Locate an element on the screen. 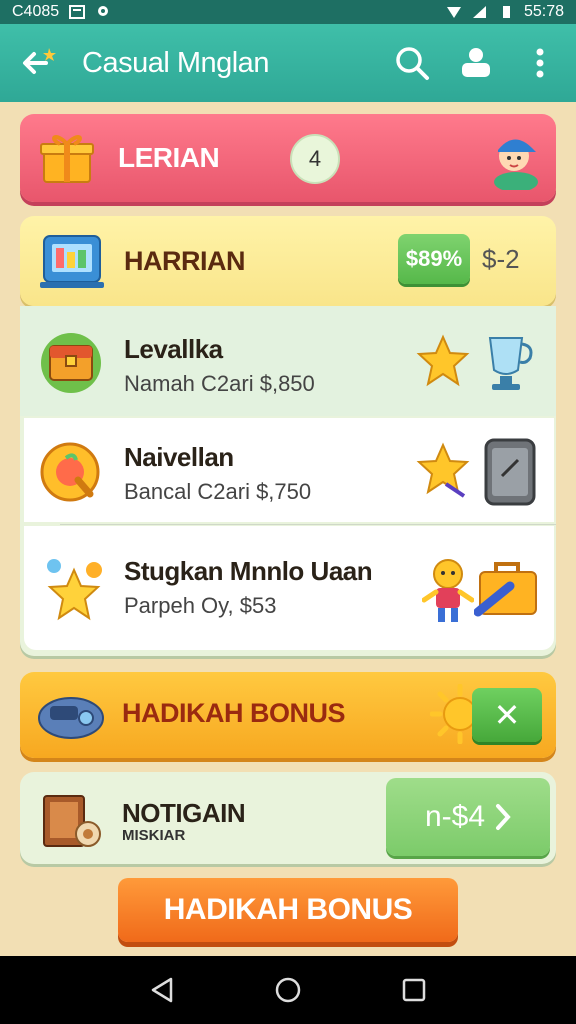 Image resolution: width=576 pixels, height=1024 pixels. bonus-card: HADIKAH BONUS ✕ is located at coordinates (288, 715).